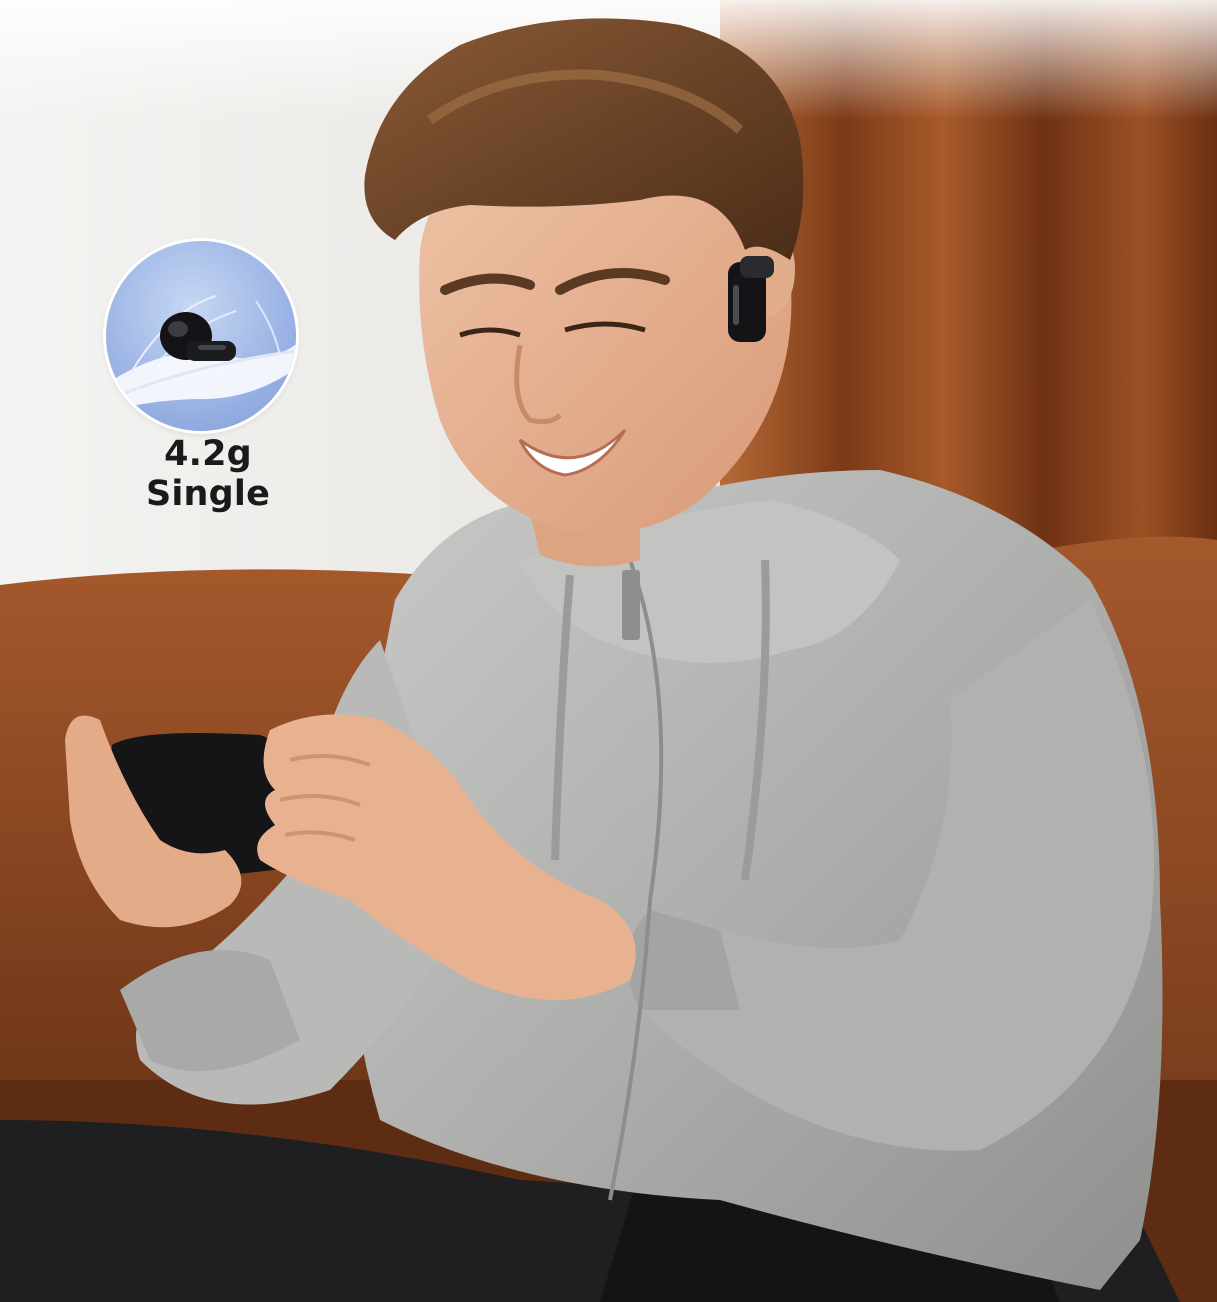  I want to click on product-weight-badge, so click(201, 336).